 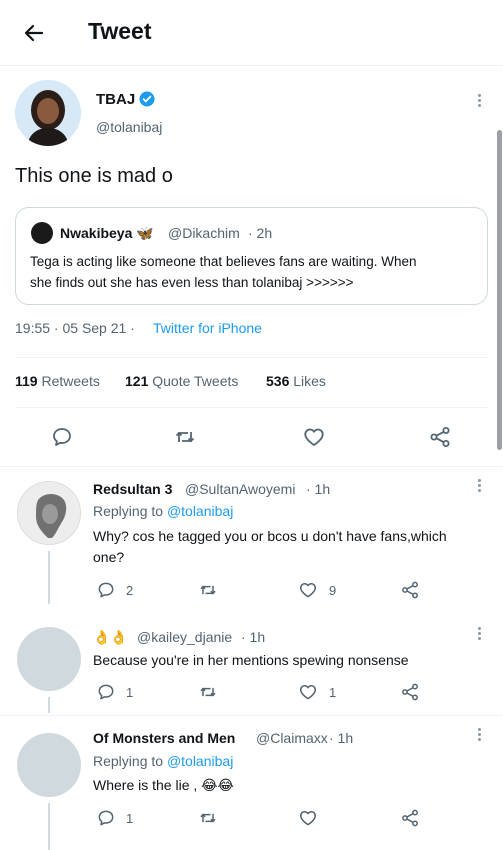 I want to click on scrollbar-thumb, so click(x=499, y=290).